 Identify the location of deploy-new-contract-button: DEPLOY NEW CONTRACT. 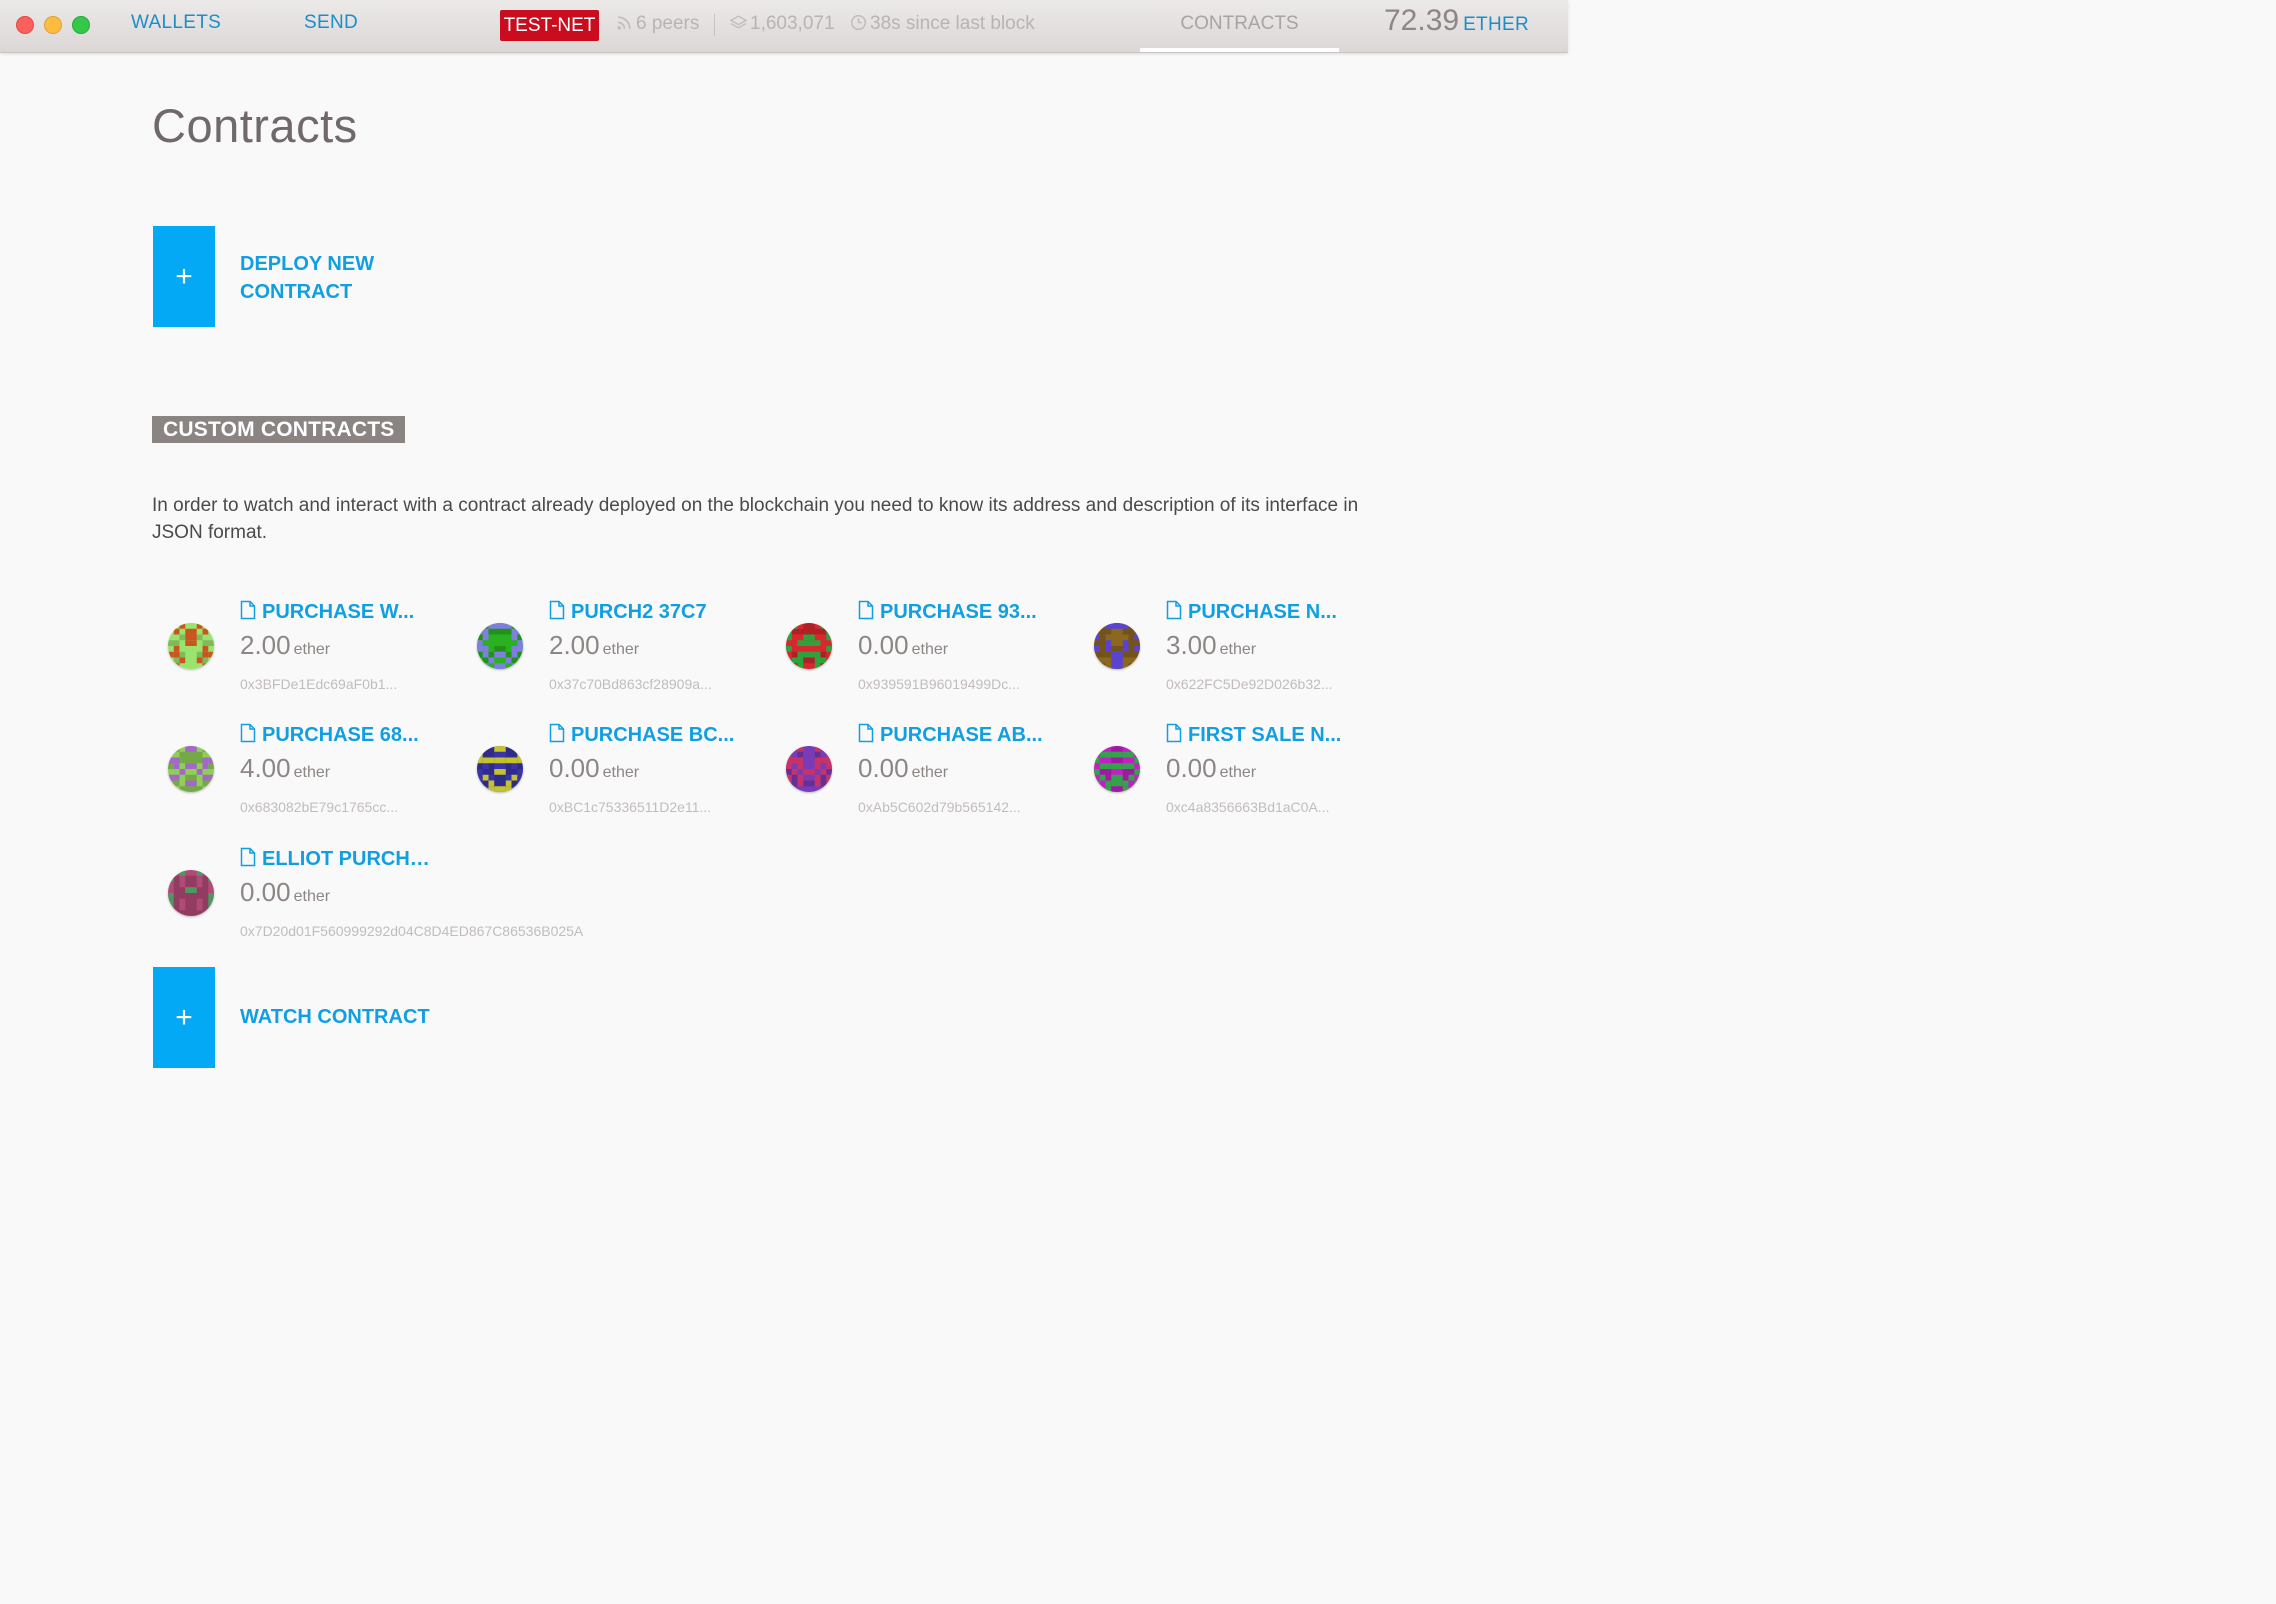
(307, 278).